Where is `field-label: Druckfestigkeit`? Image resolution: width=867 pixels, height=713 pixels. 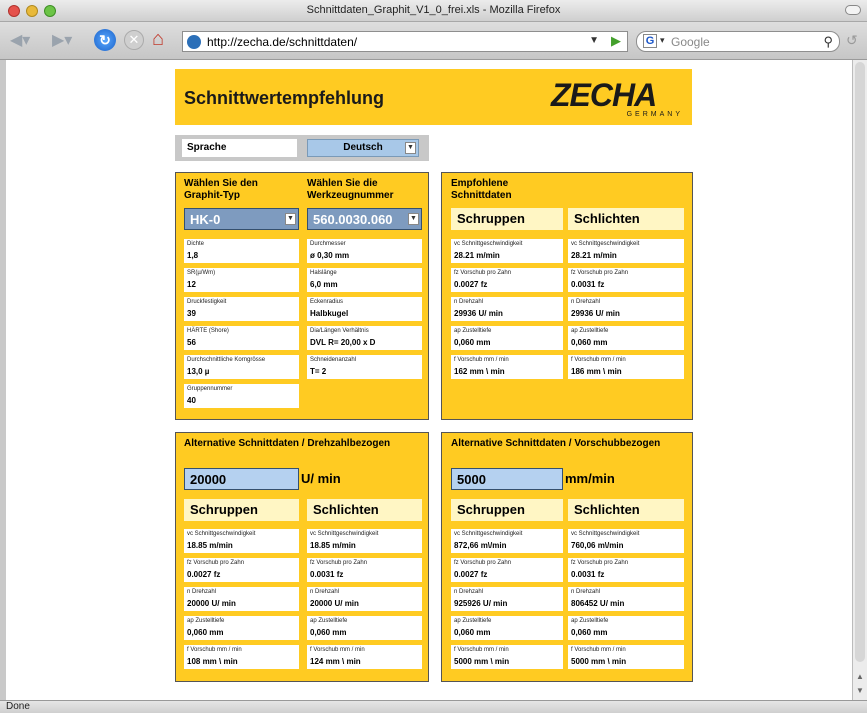 field-label: Druckfestigkeit is located at coordinates (207, 302).